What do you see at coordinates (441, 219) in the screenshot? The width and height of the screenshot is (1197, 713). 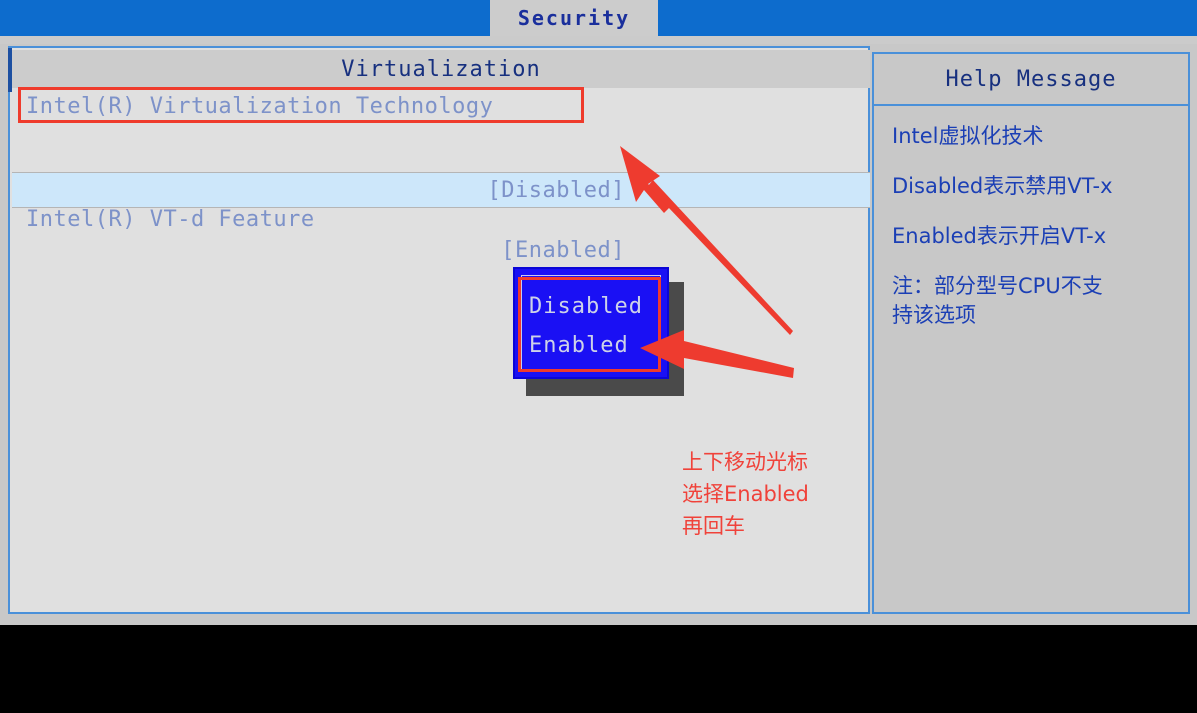 I see `setting-row-vtd-name: Intel(R) VT-d Feature` at bounding box center [441, 219].